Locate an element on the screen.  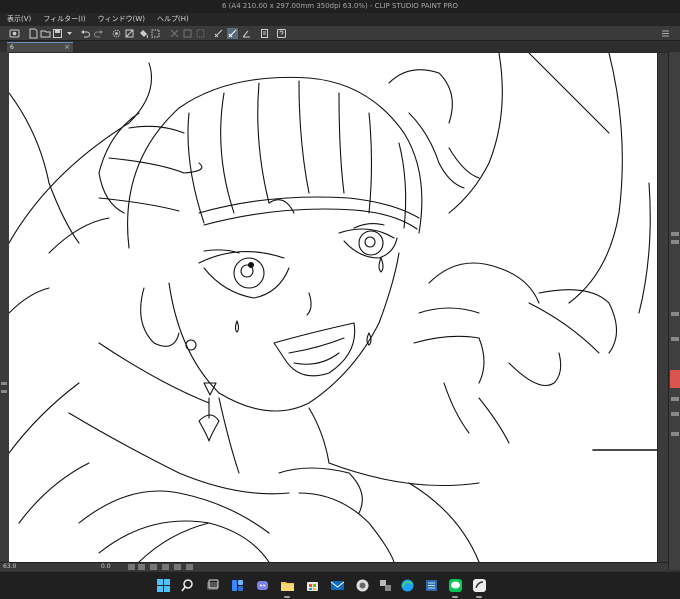
undo-icon is located at coordinates (85, 33).